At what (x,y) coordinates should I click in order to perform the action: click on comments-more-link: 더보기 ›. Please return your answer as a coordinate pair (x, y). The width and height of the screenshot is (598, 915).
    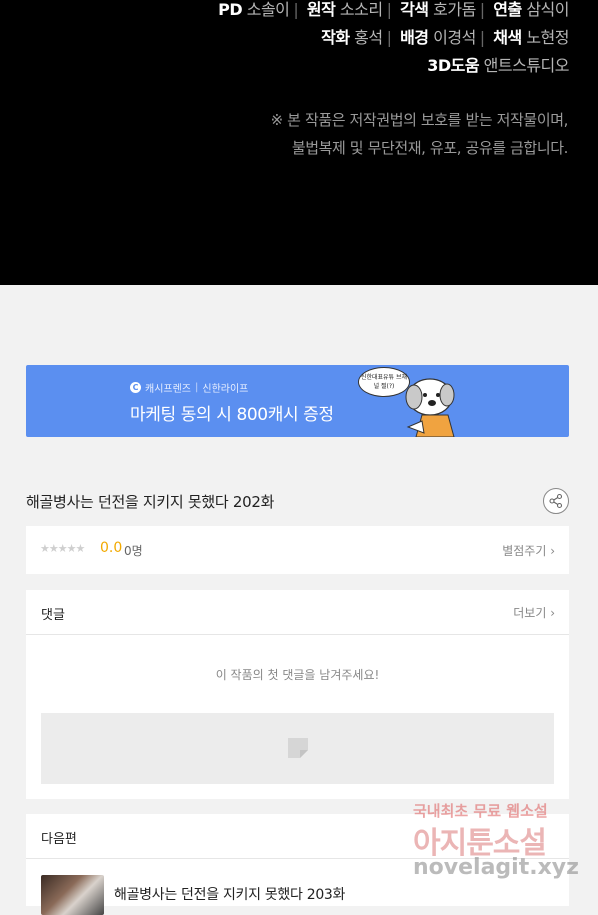
    Looking at the image, I should click on (534, 612).